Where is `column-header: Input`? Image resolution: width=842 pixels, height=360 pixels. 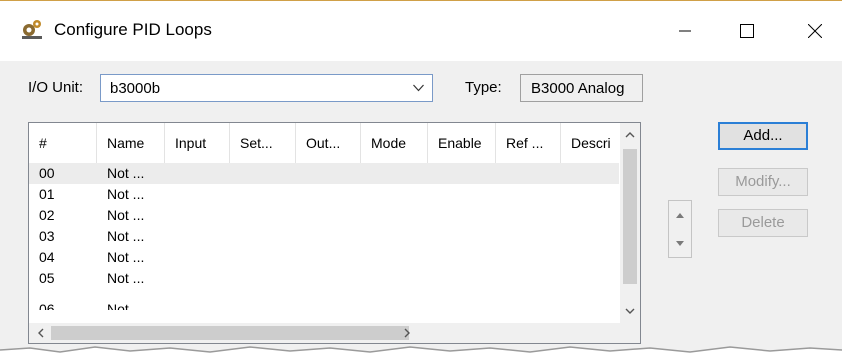 column-header: Input is located at coordinates (197, 143).